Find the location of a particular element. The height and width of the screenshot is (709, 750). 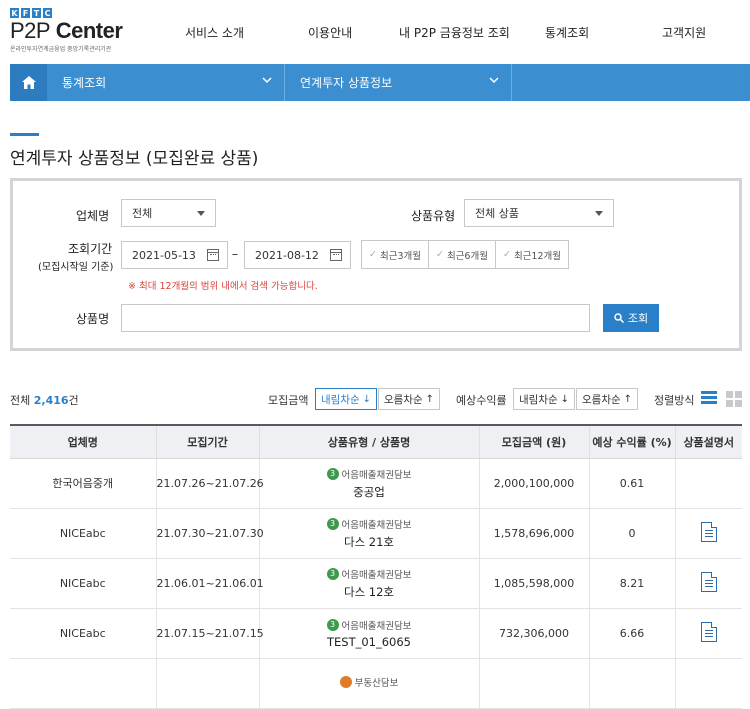

yield-sort-desc-button: 내림차순 ↓ is located at coordinates (544, 399).